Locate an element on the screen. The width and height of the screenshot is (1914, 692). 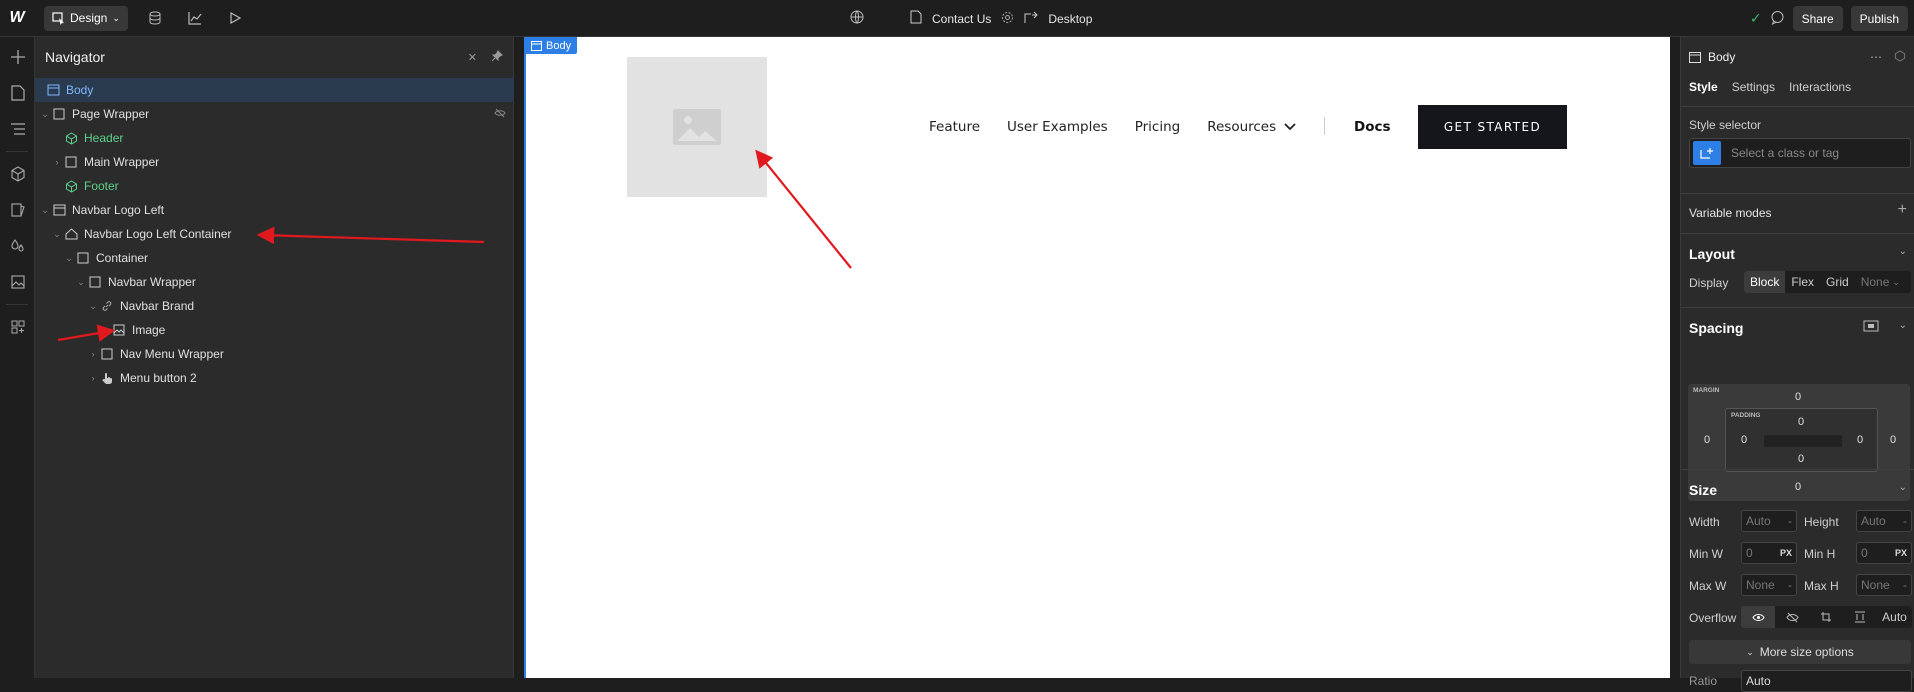
spacing-preset-icon is located at coordinates (1871, 327).